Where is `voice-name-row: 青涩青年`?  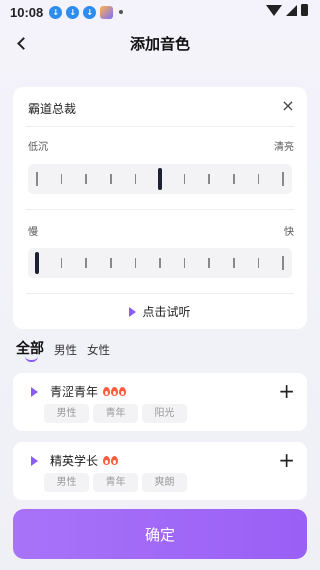 voice-name-row: 青涩青年 is located at coordinates (88, 391).